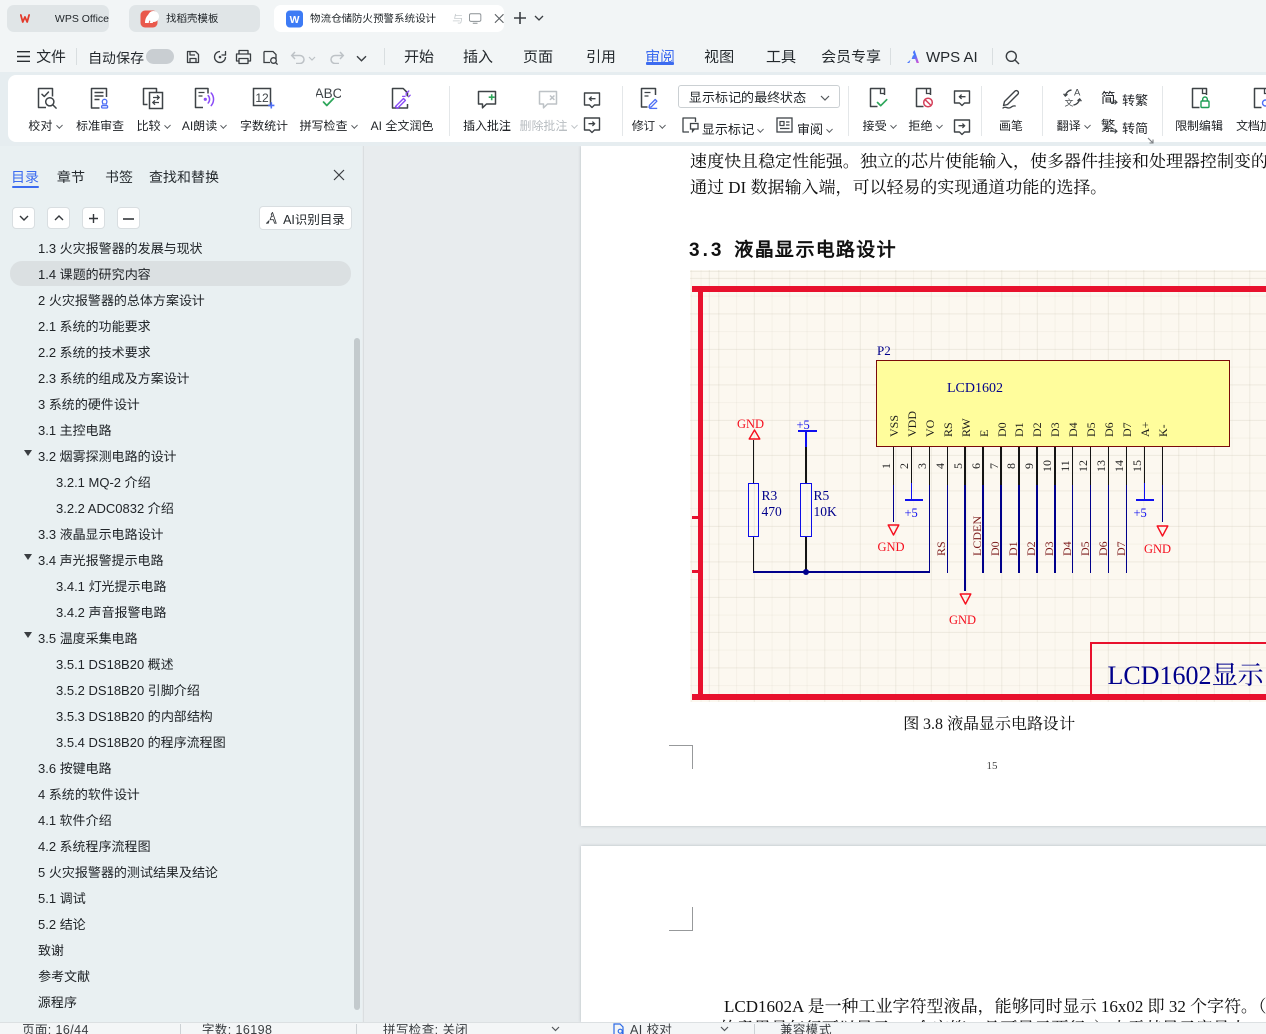 This screenshot has height=1034, width=1266. What do you see at coordinates (295, 19) in the screenshot?
I see `svg-text: W` at bounding box center [295, 19].